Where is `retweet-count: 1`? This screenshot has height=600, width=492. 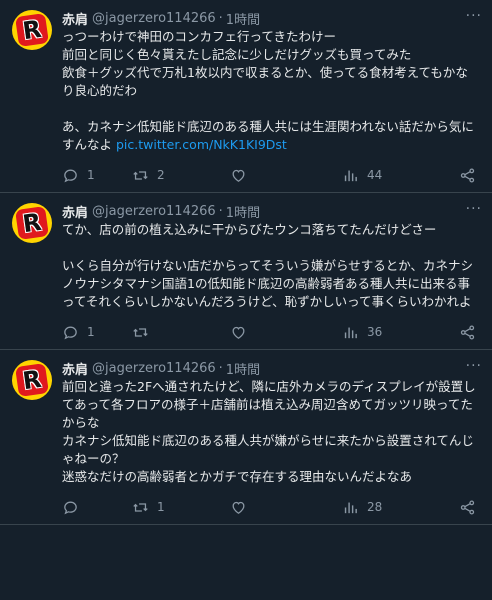
retweet-count: 1 is located at coordinates (161, 507).